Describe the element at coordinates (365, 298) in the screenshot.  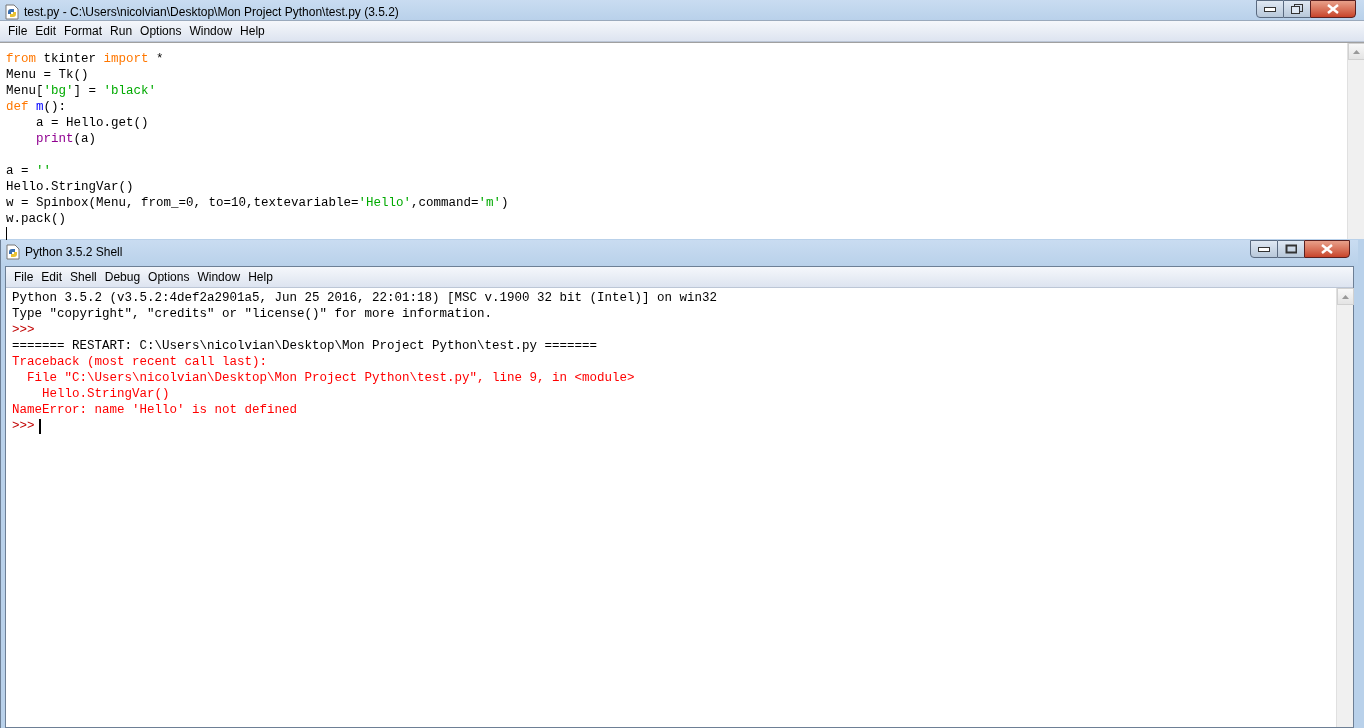
I see `shell-line: Python 3.5.2 (v3.5.2:4def2a2901a5, Jun 25 2016, 22:01:18) [MSC v.1900 32 bit (Intel)] on win32` at that location.